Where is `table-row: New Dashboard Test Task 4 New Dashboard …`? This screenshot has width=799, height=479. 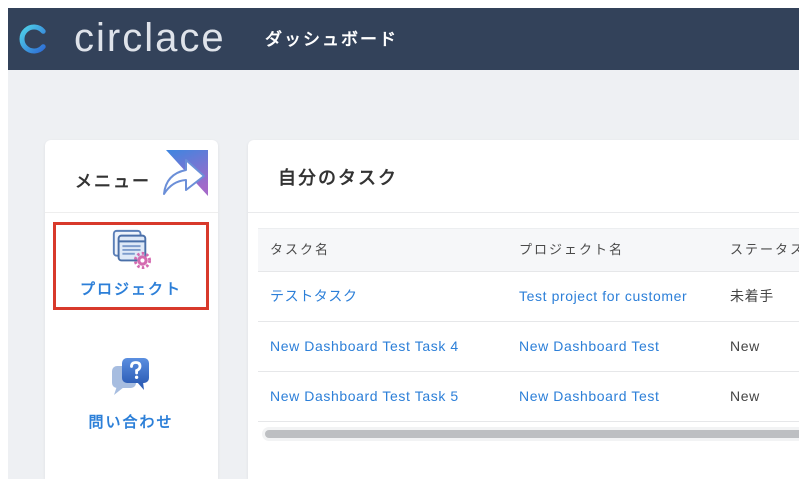
table-row: New Dashboard Test Task 4 New Dashboard … is located at coordinates (528, 347).